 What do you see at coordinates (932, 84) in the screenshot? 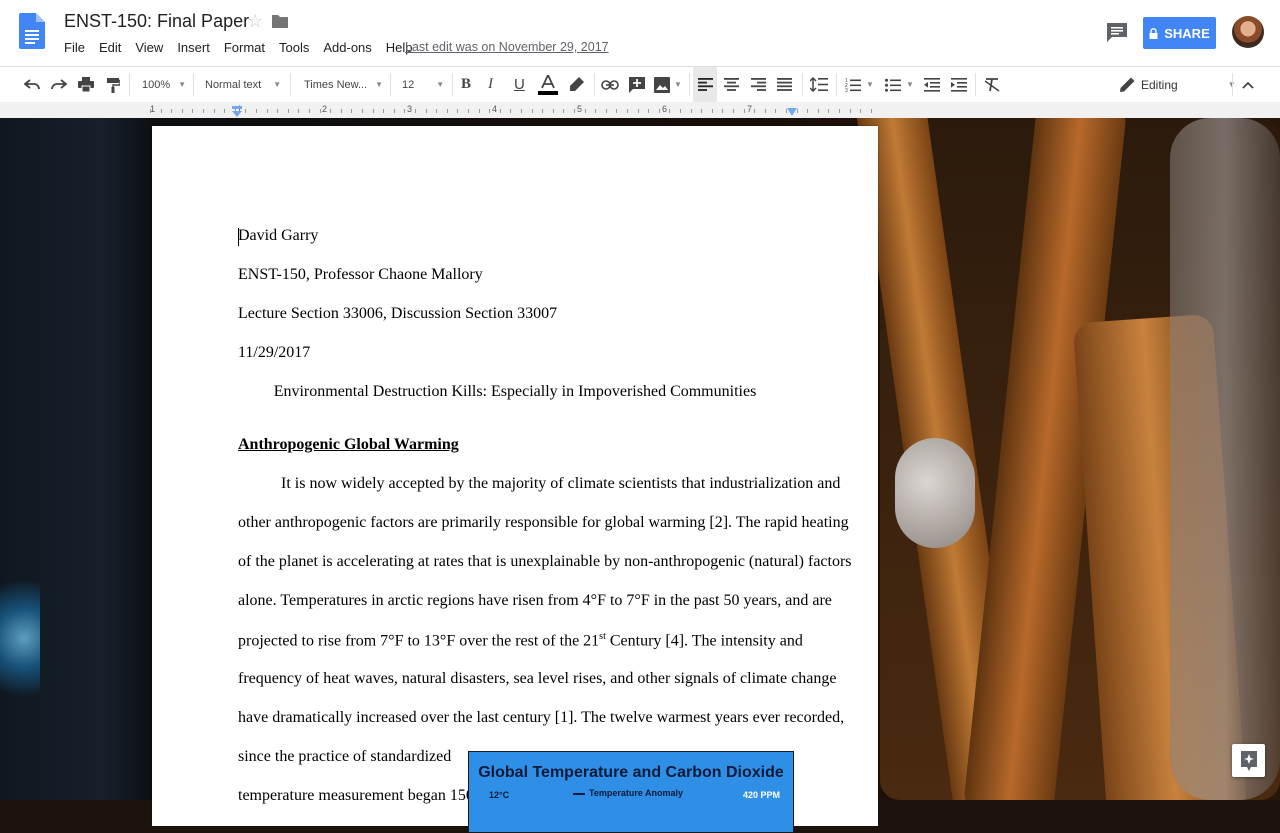
I see `decrease-indent-button` at bounding box center [932, 84].